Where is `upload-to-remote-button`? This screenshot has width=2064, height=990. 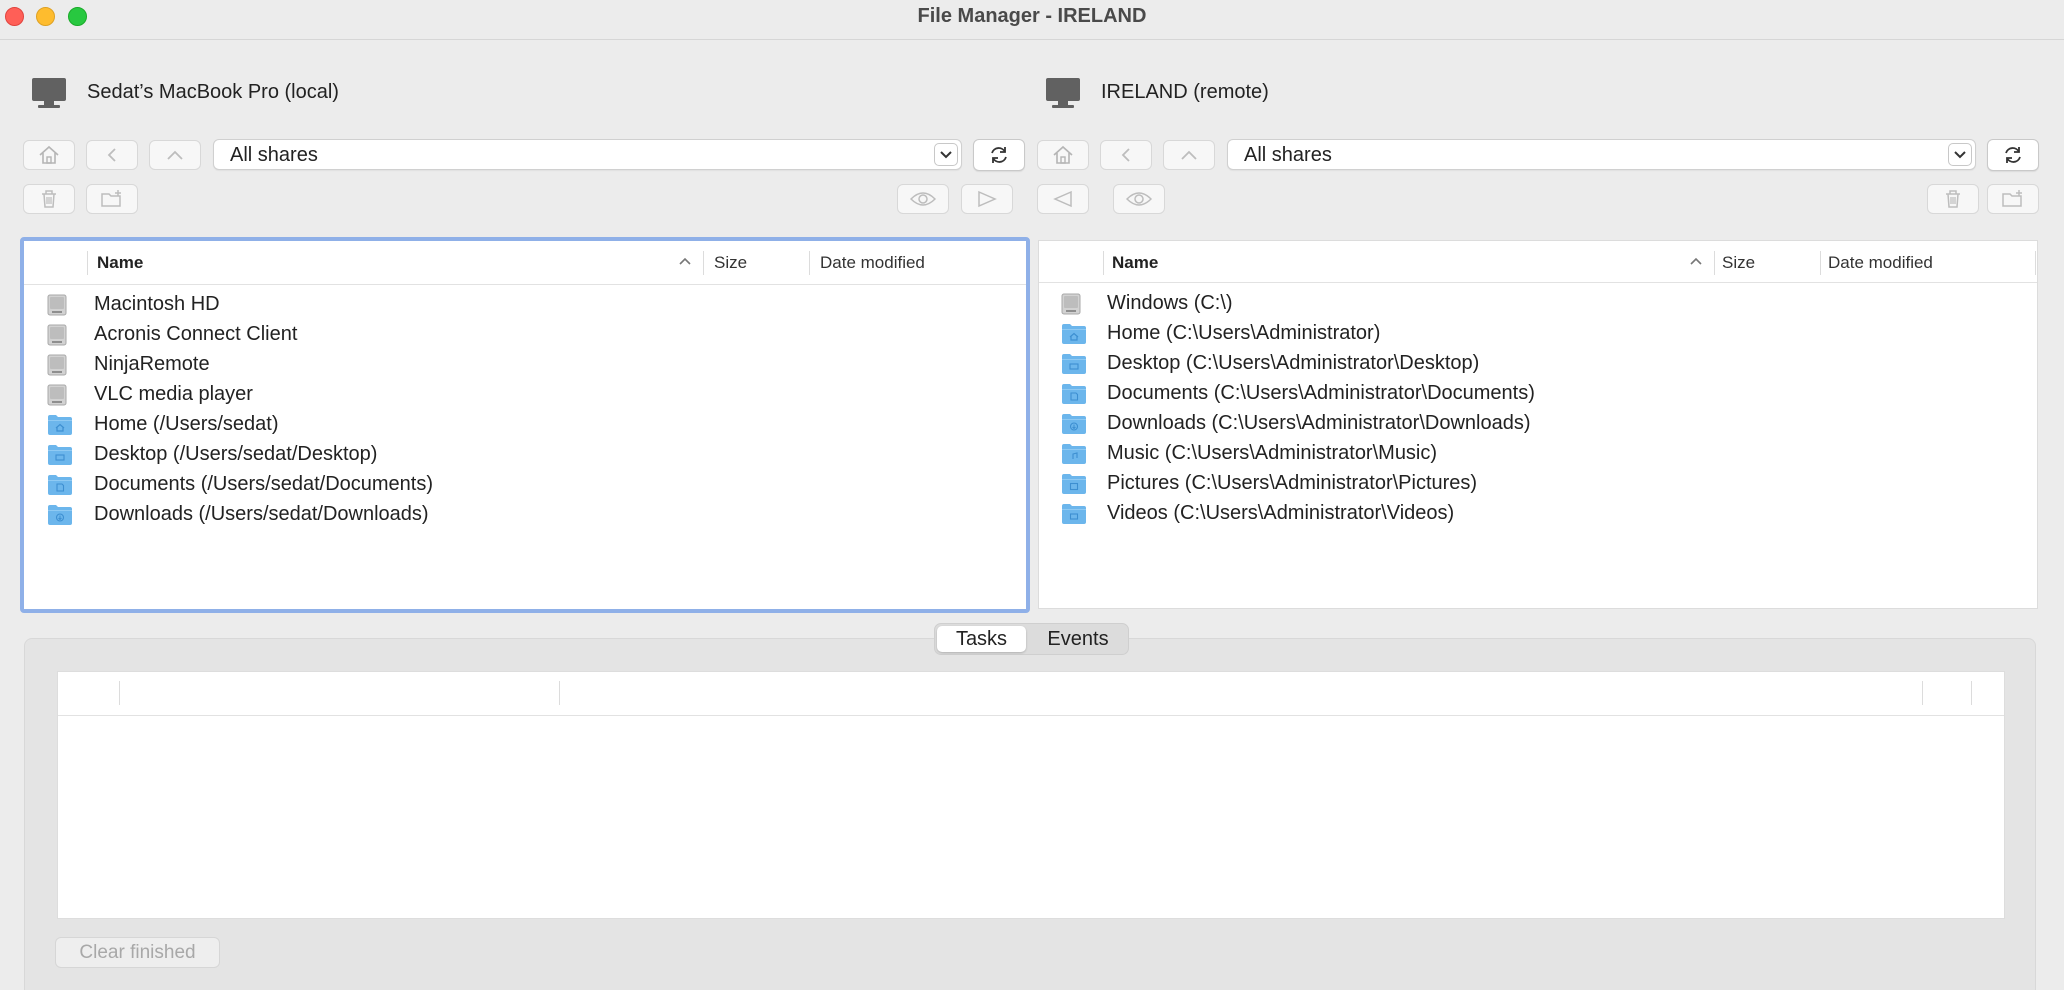 upload-to-remote-button is located at coordinates (987, 199).